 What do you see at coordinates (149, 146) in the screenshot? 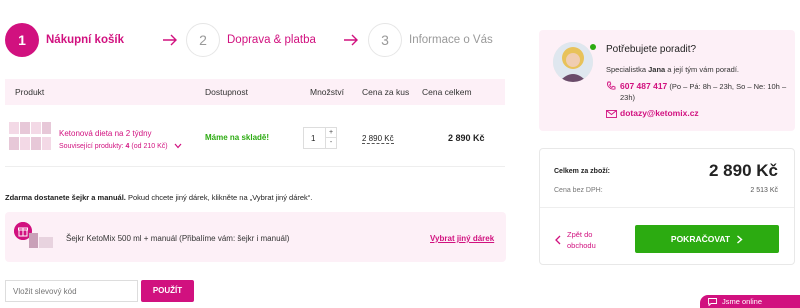
I see `related-price: (od 210 Kč)` at bounding box center [149, 146].